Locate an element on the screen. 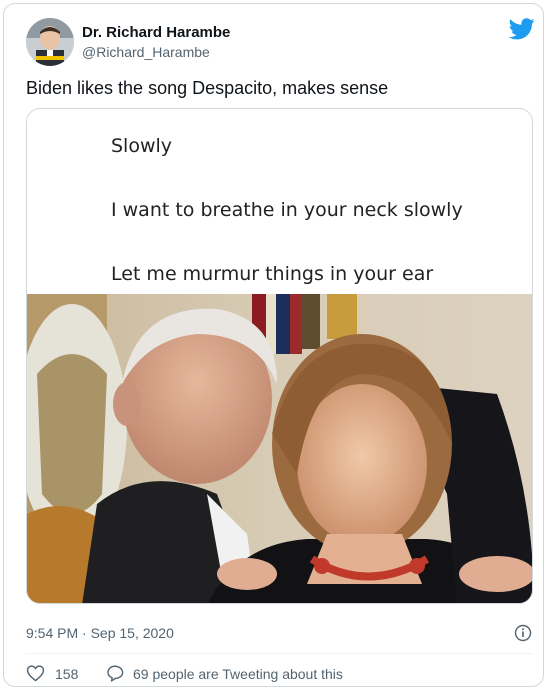 The image size is (549, 692). avatar is located at coordinates (50, 42).